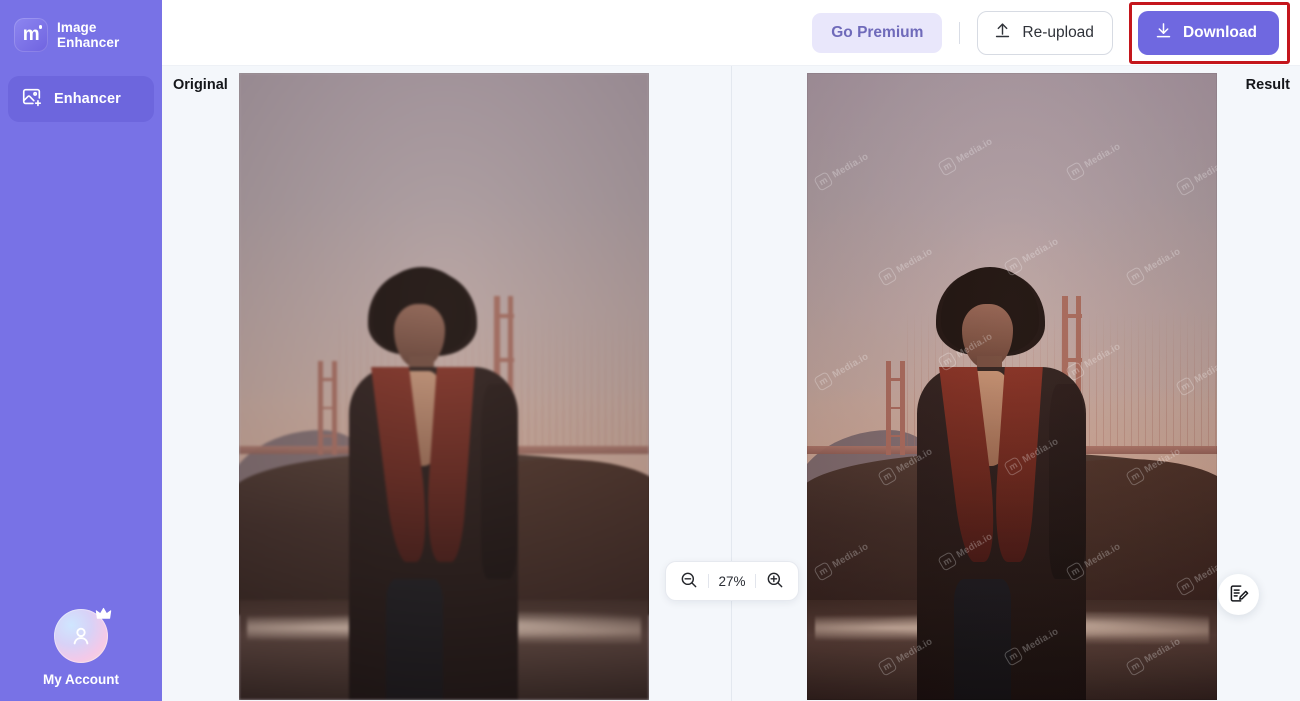  What do you see at coordinates (877, 32) in the screenshot?
I see `go-premium-button: Go Premium` at bounding box center [877, 32].